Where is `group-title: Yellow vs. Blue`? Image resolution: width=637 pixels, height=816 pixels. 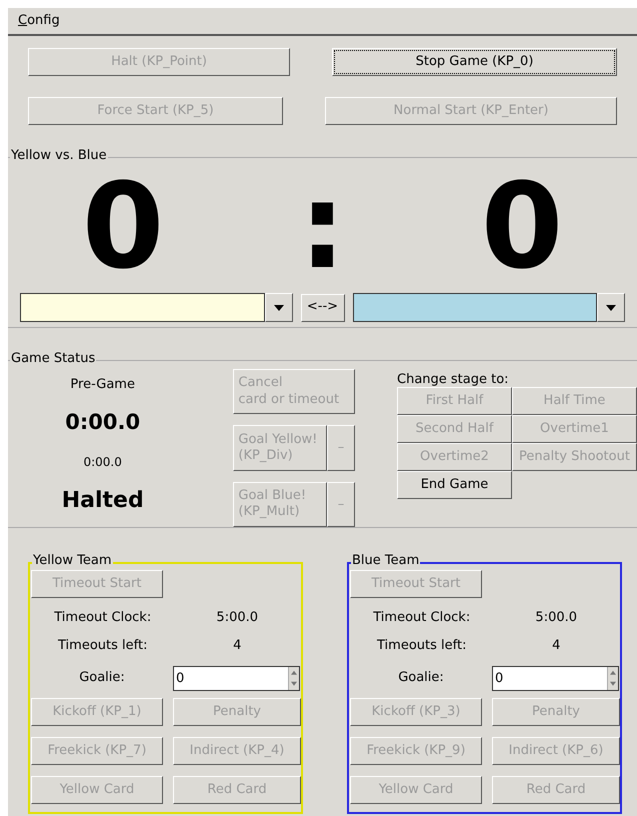 group-title: Yellow vs. Blue is located at coordinates (59, 155).